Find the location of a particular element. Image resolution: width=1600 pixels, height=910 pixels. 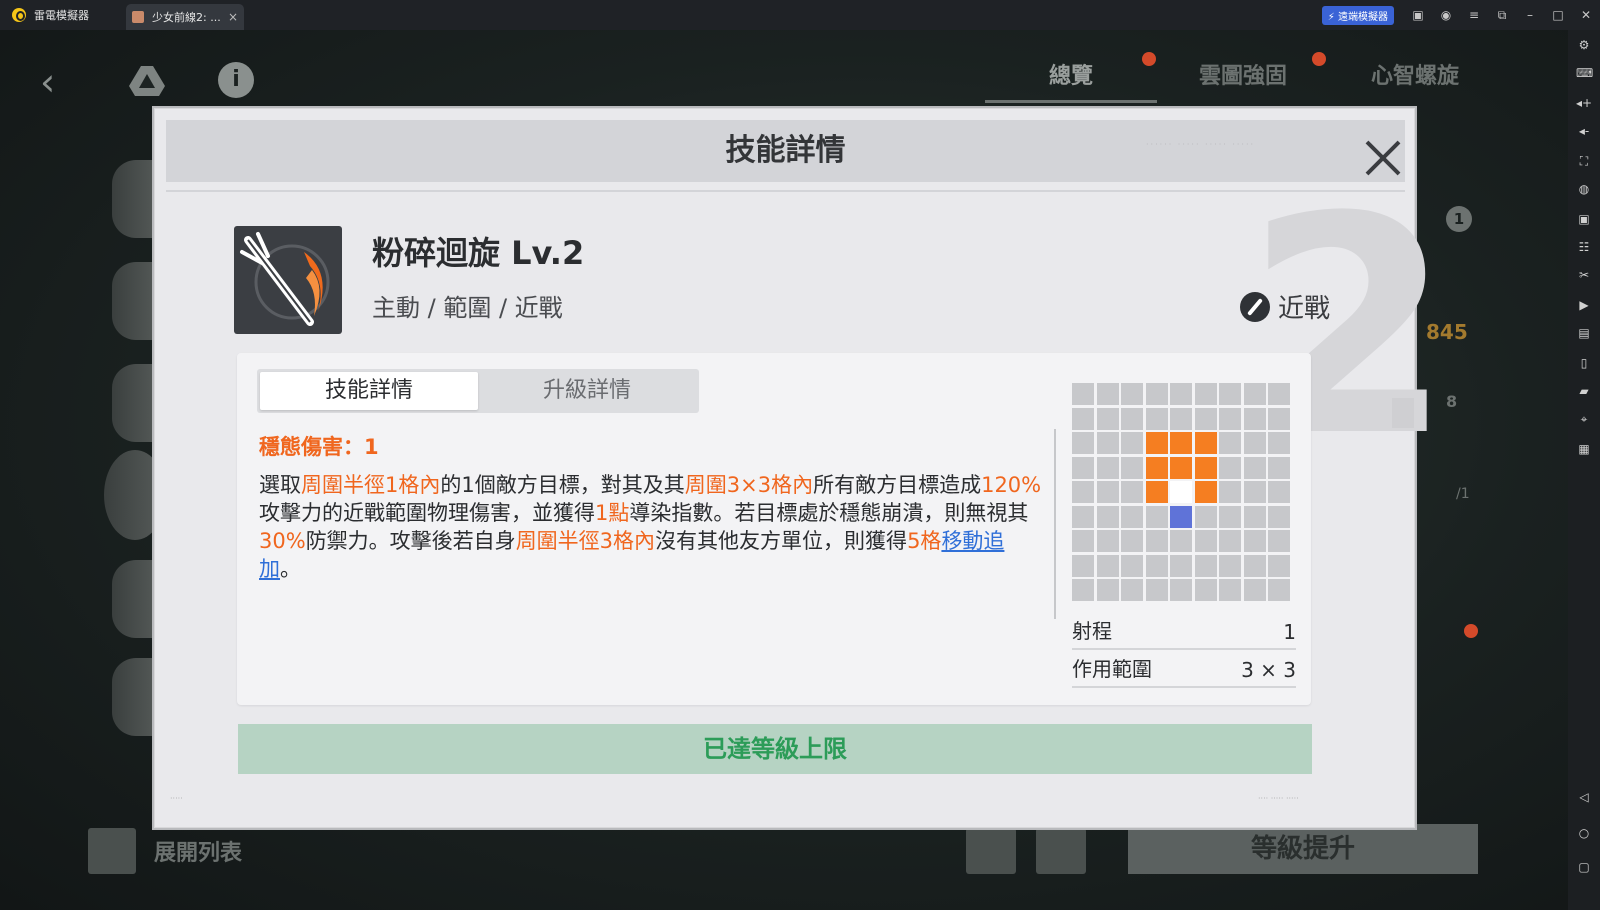

user-icon: ◉ is located at coordinates (1446, 15).